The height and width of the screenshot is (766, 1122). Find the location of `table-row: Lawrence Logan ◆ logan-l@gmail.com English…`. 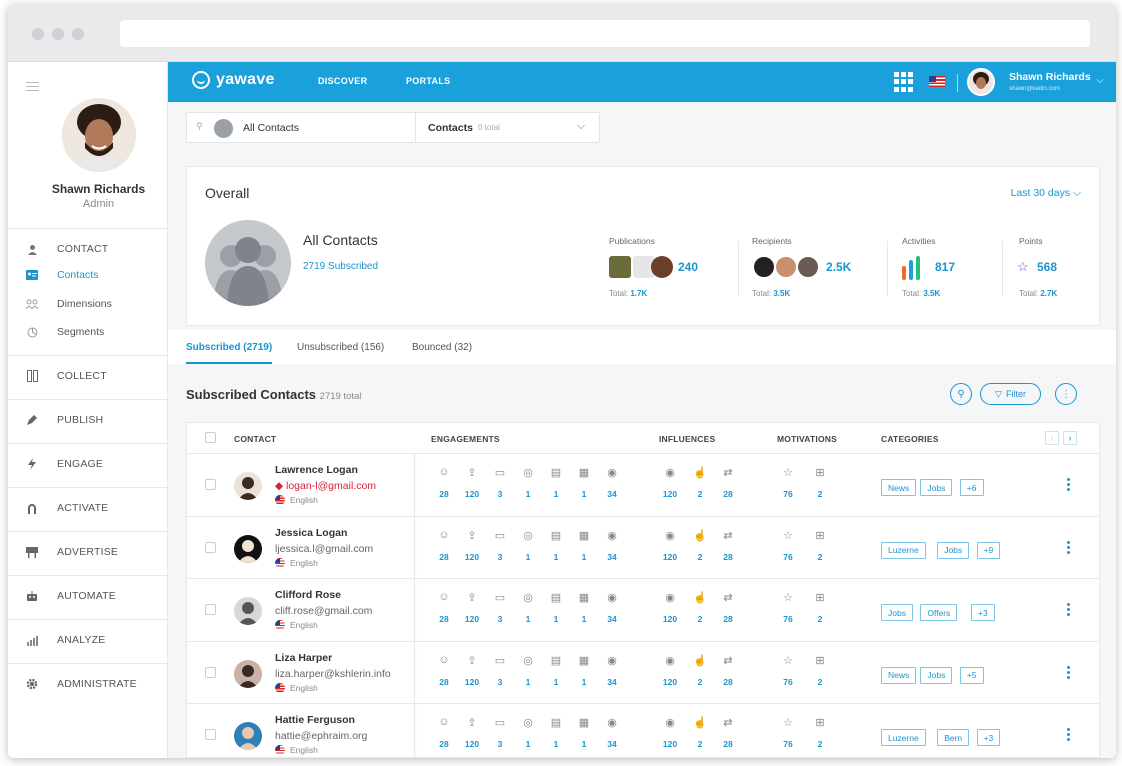

table-row: Lawrence Logan ◆ logan-l@gmail.com English… is located at coordinates (643, 484).